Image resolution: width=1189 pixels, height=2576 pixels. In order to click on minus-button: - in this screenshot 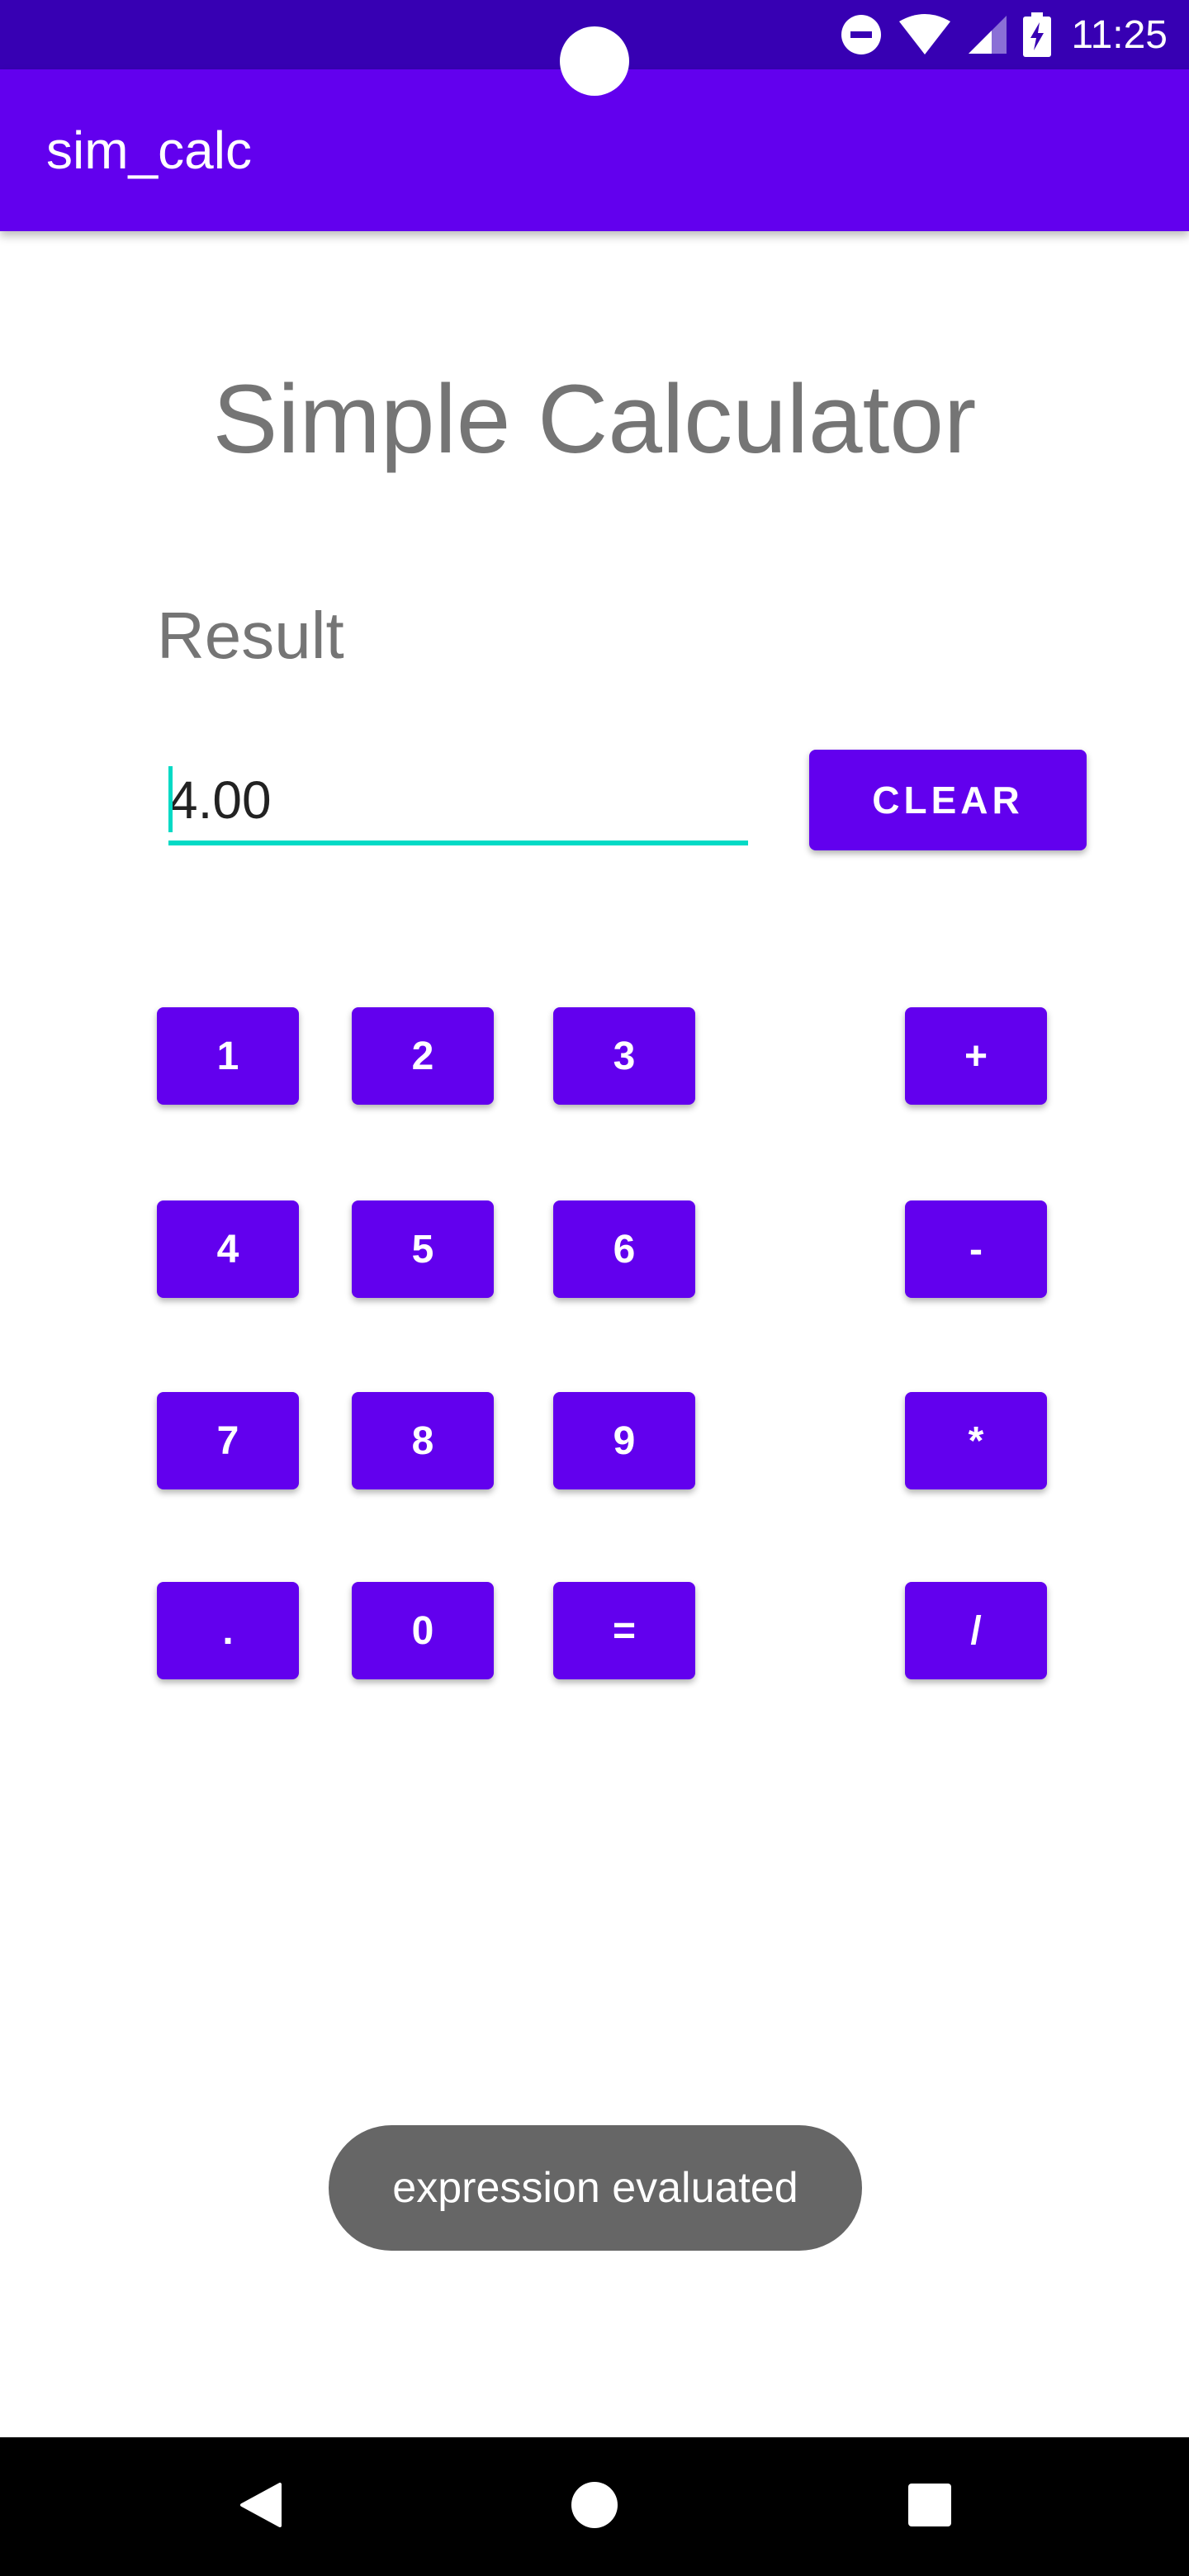, I will do `click(976, 1249)`.